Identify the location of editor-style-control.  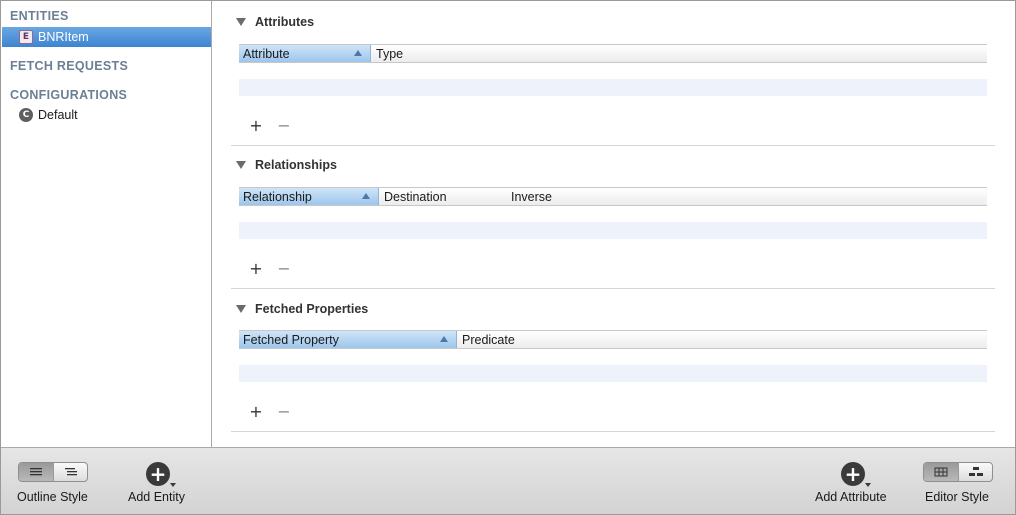
(958, 472).